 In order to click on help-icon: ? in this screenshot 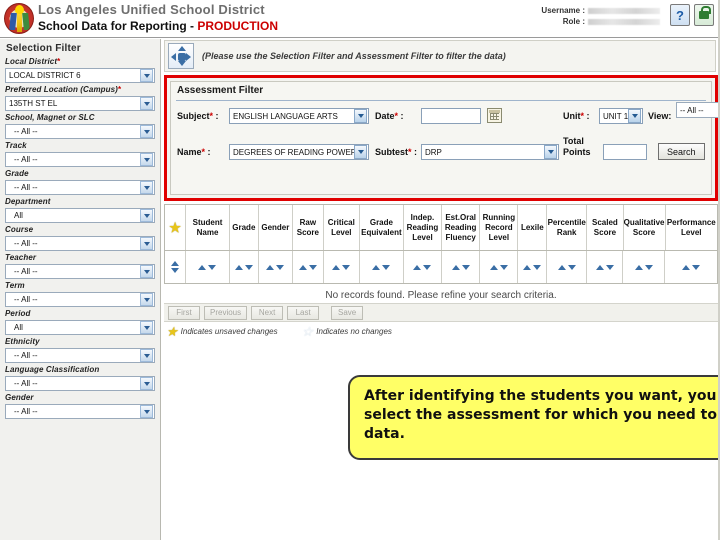, I will do `click(680, 15)`.